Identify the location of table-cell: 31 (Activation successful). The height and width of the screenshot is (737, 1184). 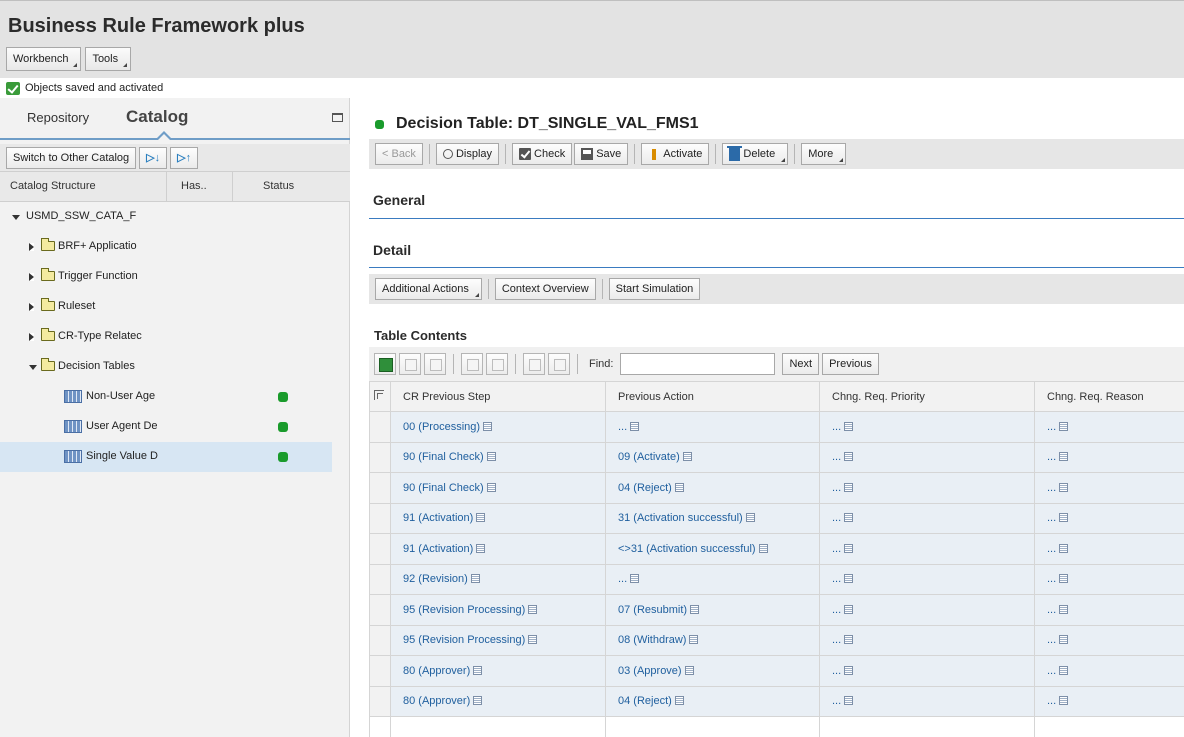
(712, 518).